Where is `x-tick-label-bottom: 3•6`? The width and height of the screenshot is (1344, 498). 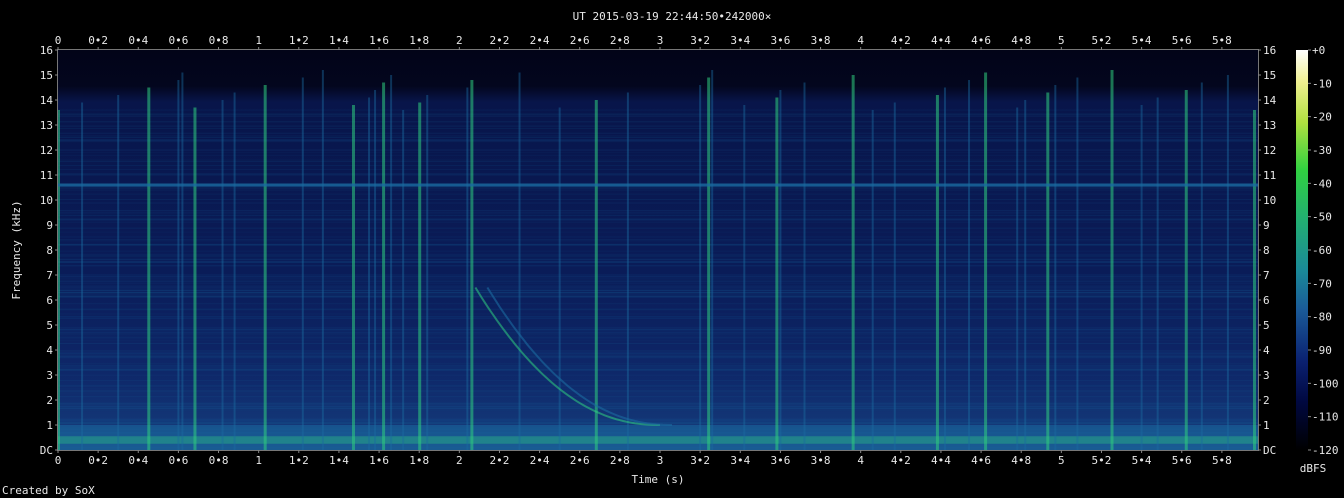 x-tick-label-bottom: 3•6 is located at coordinates (780, 460).